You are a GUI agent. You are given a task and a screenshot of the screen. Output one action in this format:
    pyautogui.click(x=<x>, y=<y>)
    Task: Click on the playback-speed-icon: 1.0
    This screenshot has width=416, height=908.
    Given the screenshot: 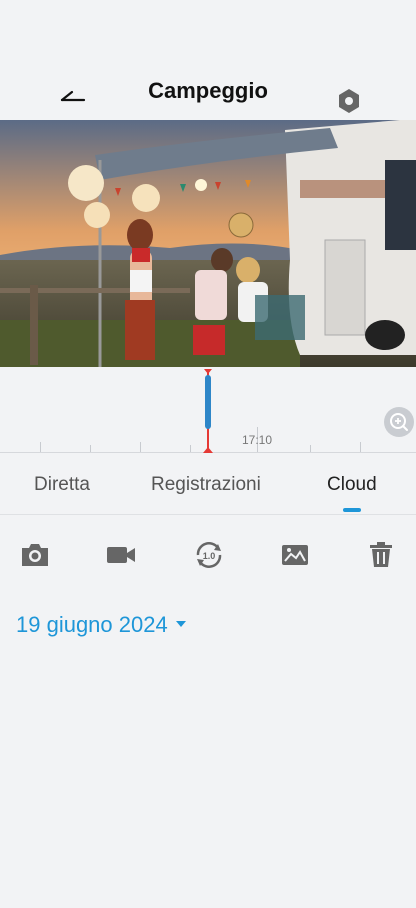 What is the action you would take?
    pyautogui.click(x=209, y=555)
    